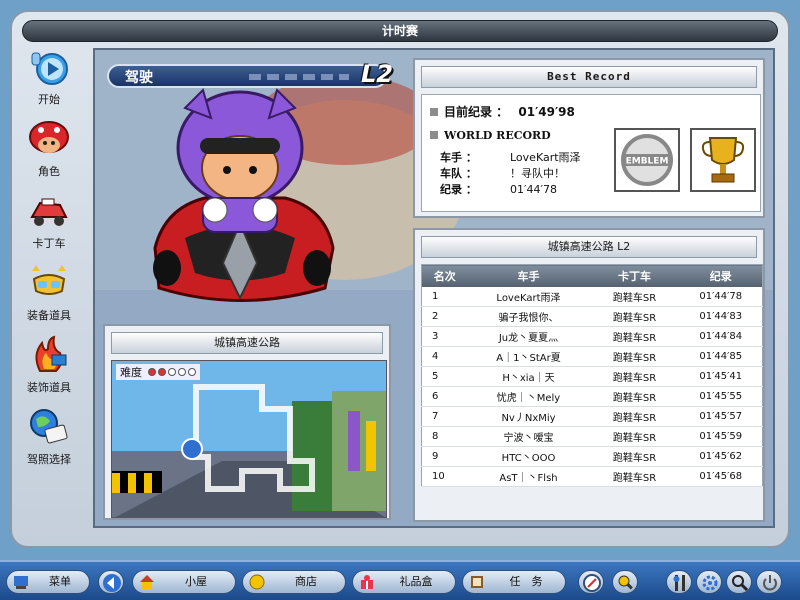 This screenshot has height=600, width=800. What do you see at coordinates (294, 582) in the screenshot?
I see `shop-button: 商店` at bounding box center [294, 582].